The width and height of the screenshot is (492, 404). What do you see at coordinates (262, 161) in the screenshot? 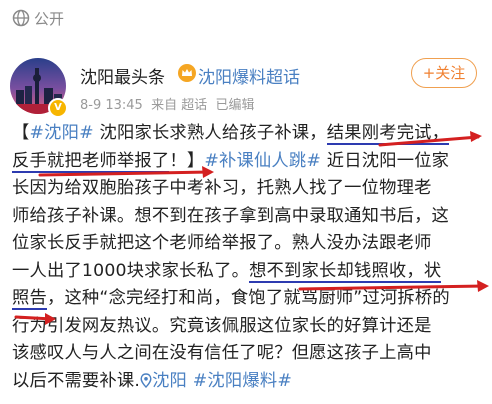
I see `hashtag-link: #补课仙人跳#` at bounding box center [262, 161].